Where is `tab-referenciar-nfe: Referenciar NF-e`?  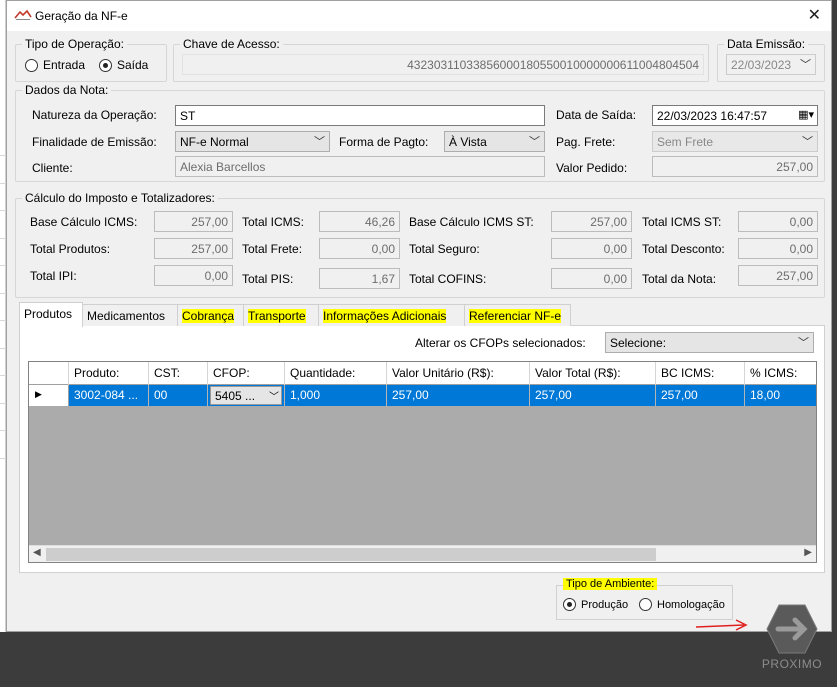
tab-referenciar-nfe: Referenciar NF-e is located at coordinates (517, 315).